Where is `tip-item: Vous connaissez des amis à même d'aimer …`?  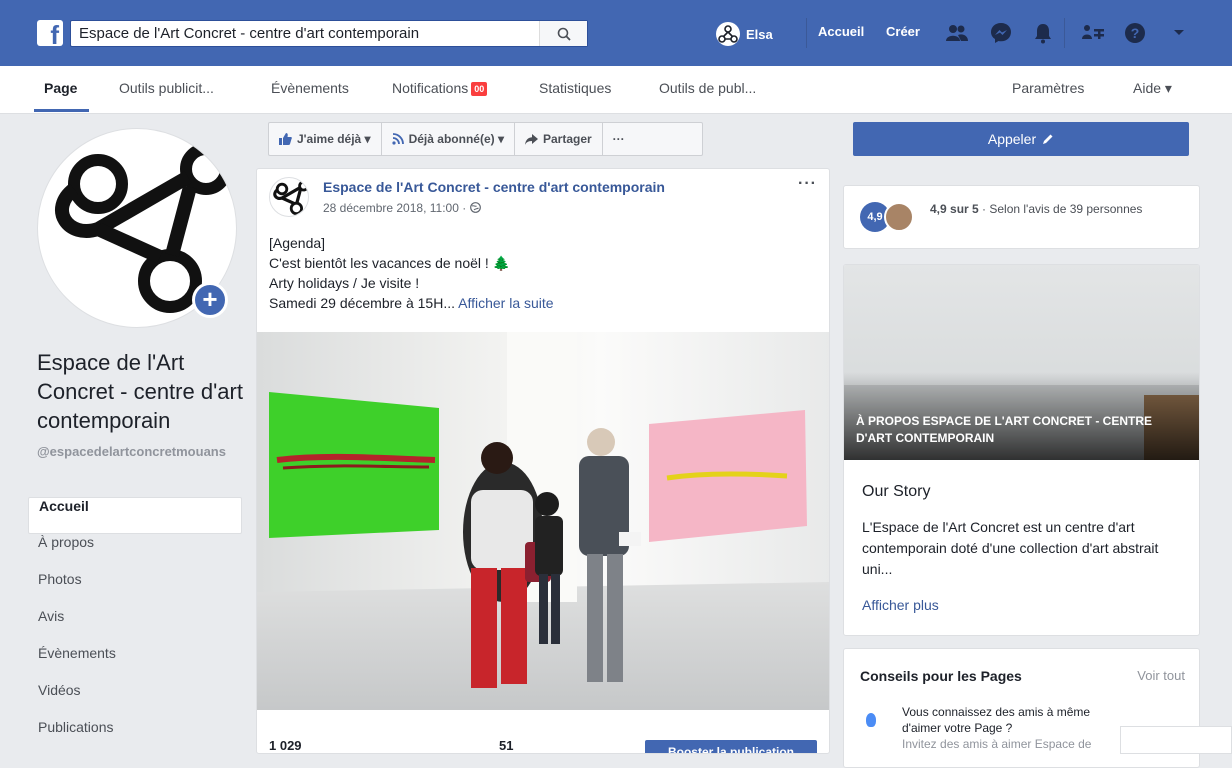 tip-item: Vous connaissez des amis à même d'aimer … is located at coordinates (1017, 728).